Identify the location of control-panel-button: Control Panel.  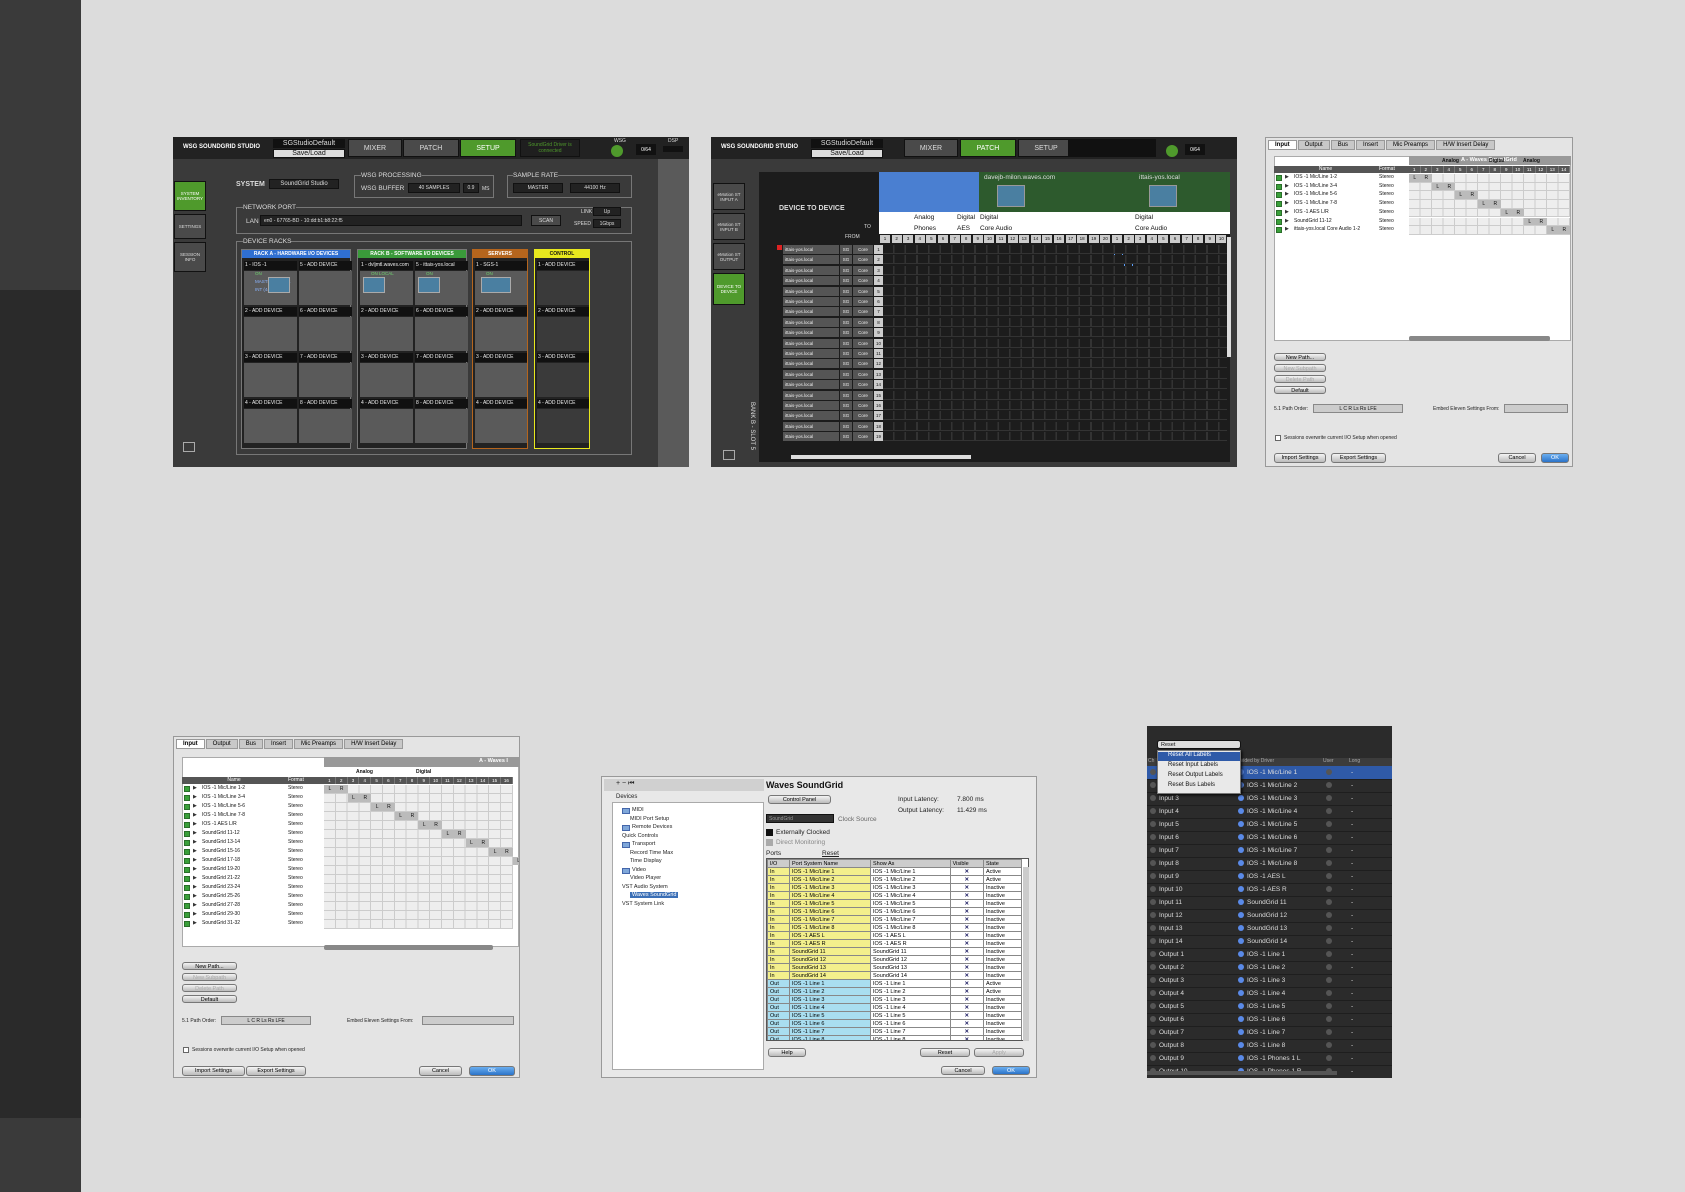
(799, 799).